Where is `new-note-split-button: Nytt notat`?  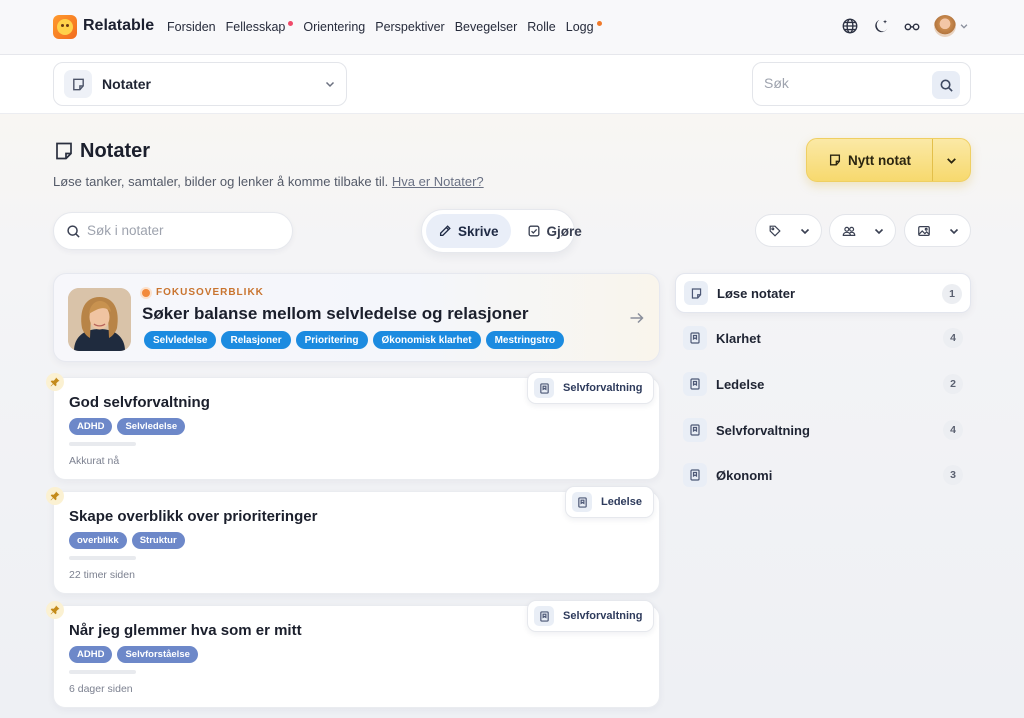
new-note-split-button: Nytt notat is located at coordinates (888, 160).